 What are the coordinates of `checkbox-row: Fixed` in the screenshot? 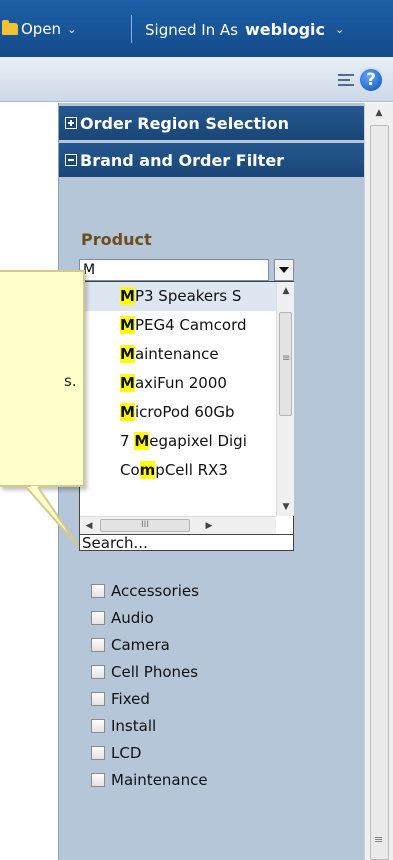 It's located at (211, 698).